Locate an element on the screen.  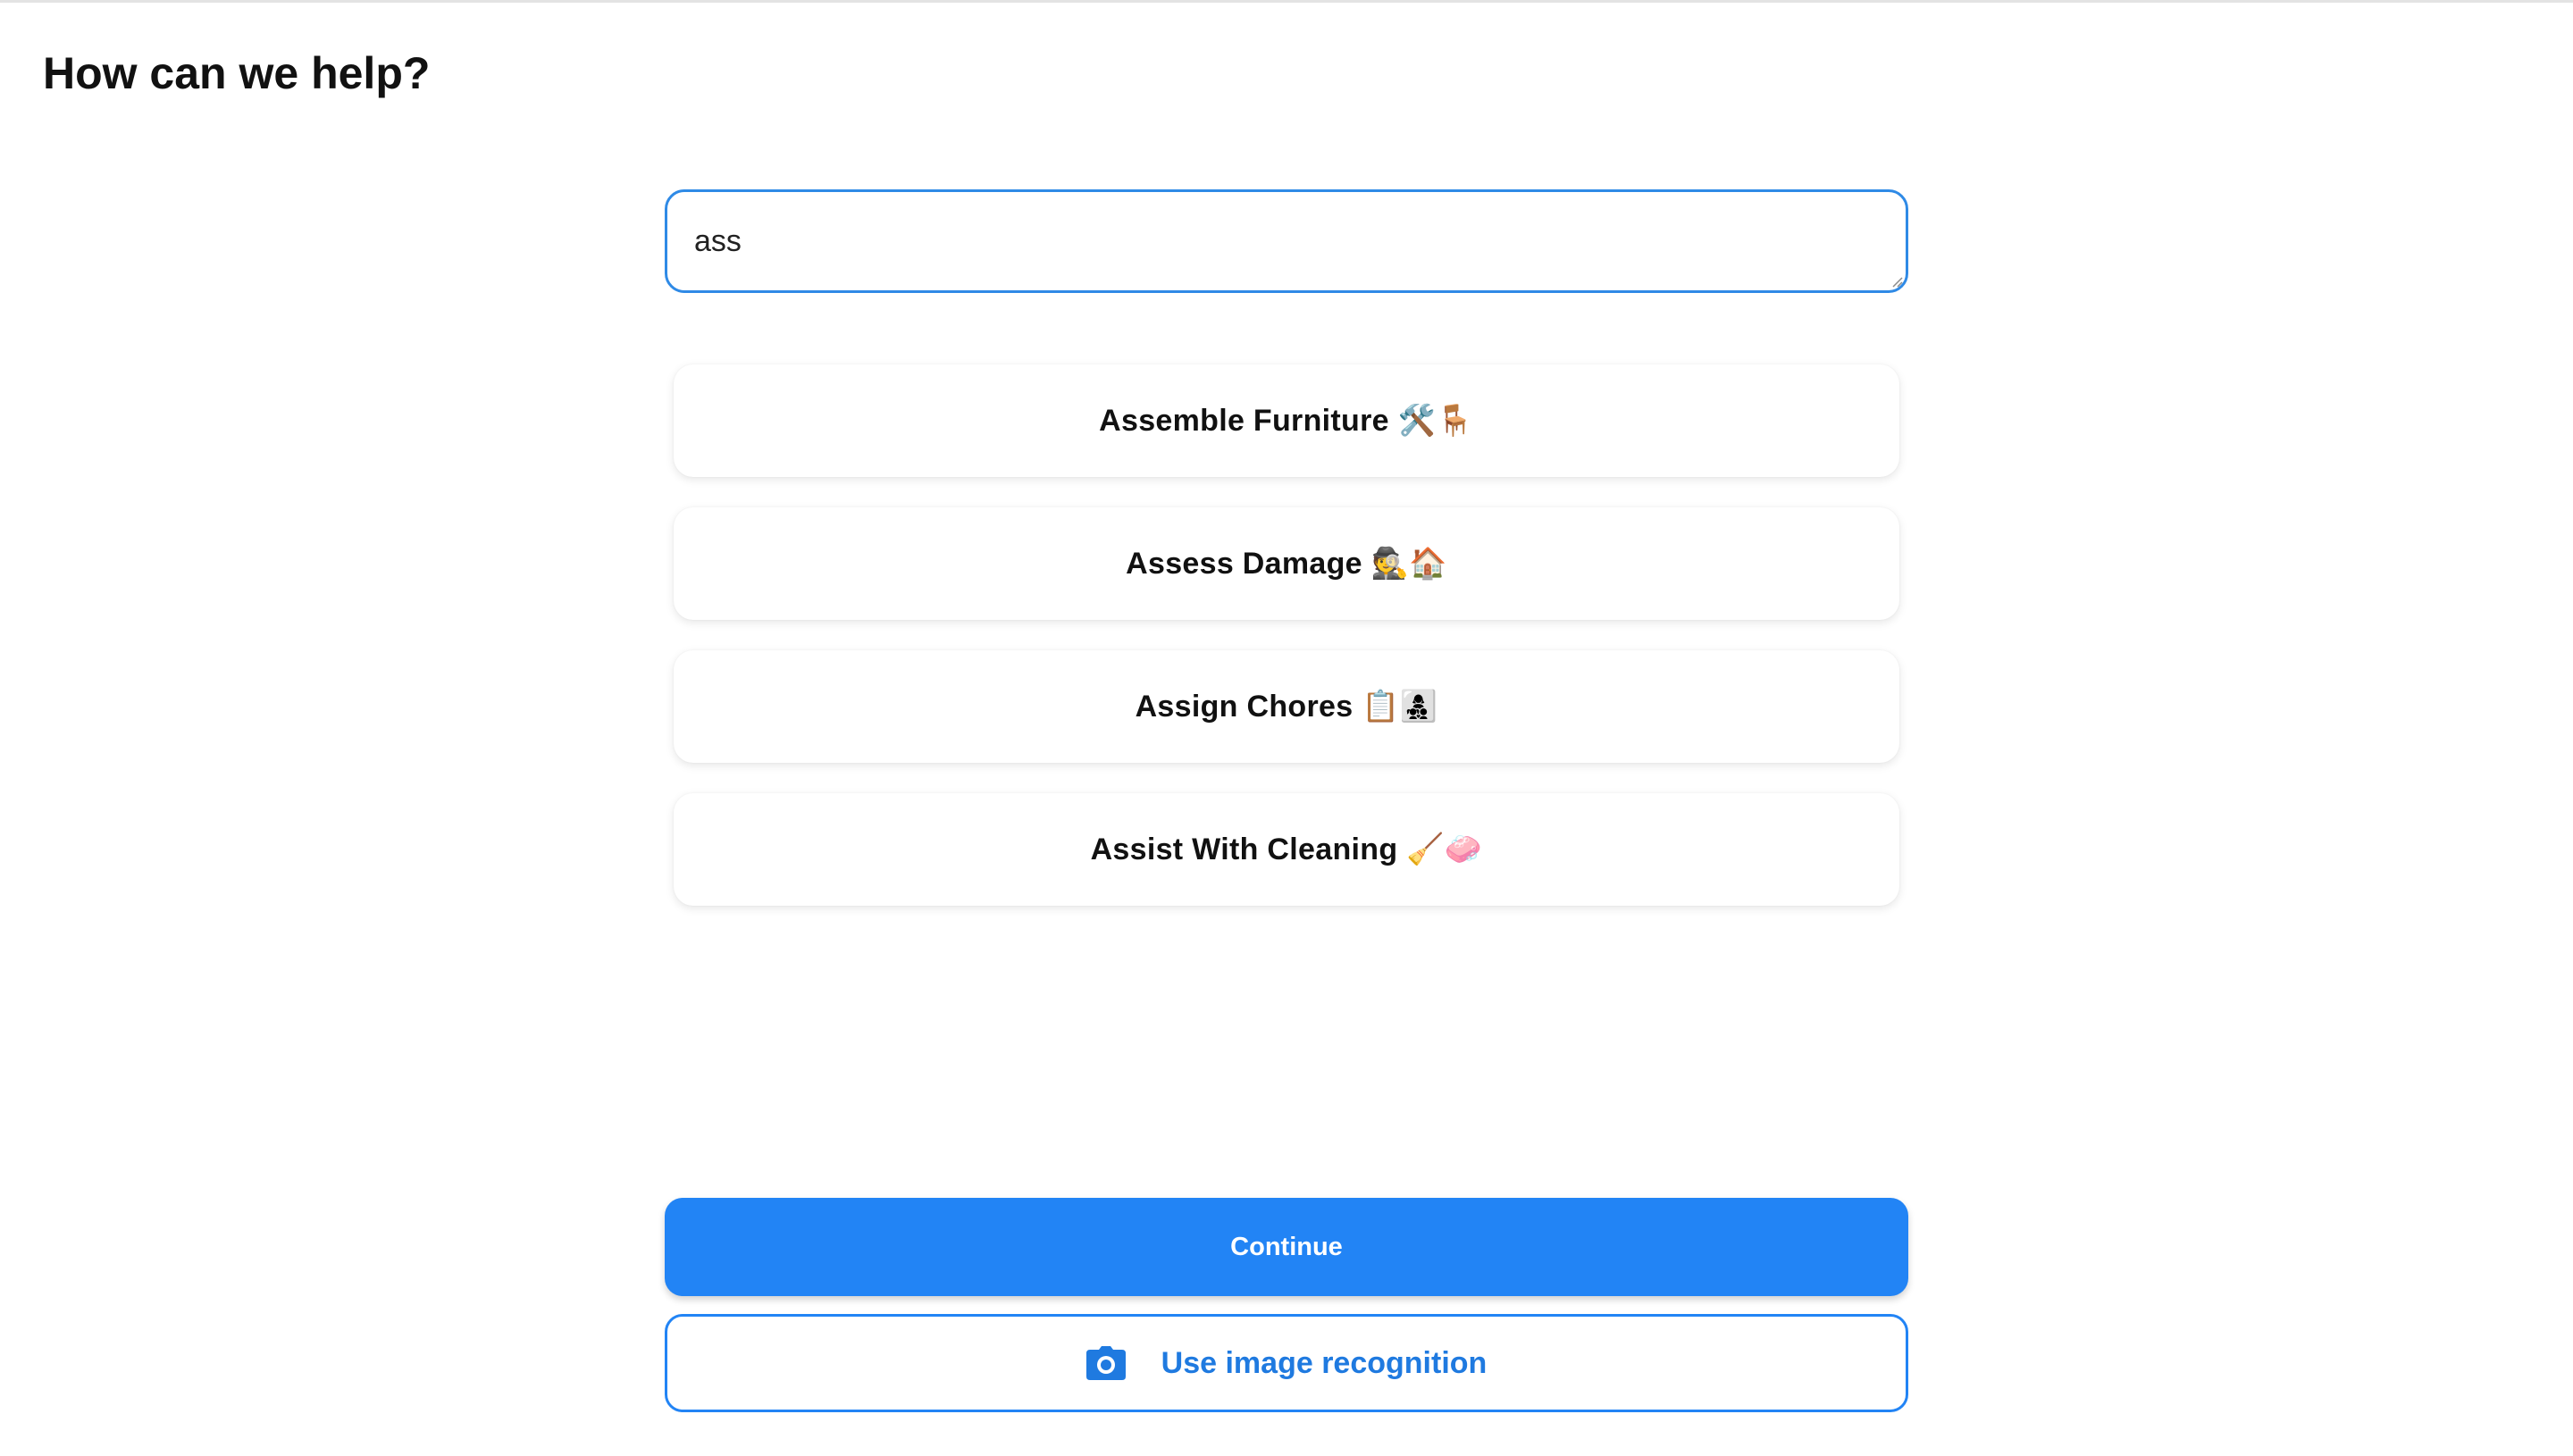
suggestion-label: Assess Damage 🕵️🏠 is located at coordinates (1286, 564).